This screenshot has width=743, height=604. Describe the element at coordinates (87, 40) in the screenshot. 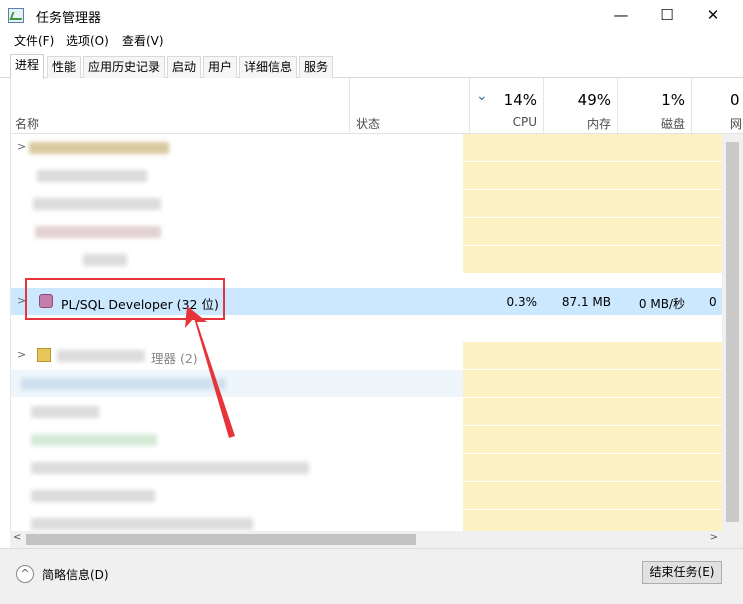

I see `menu-options: 选项(O)` at that location.